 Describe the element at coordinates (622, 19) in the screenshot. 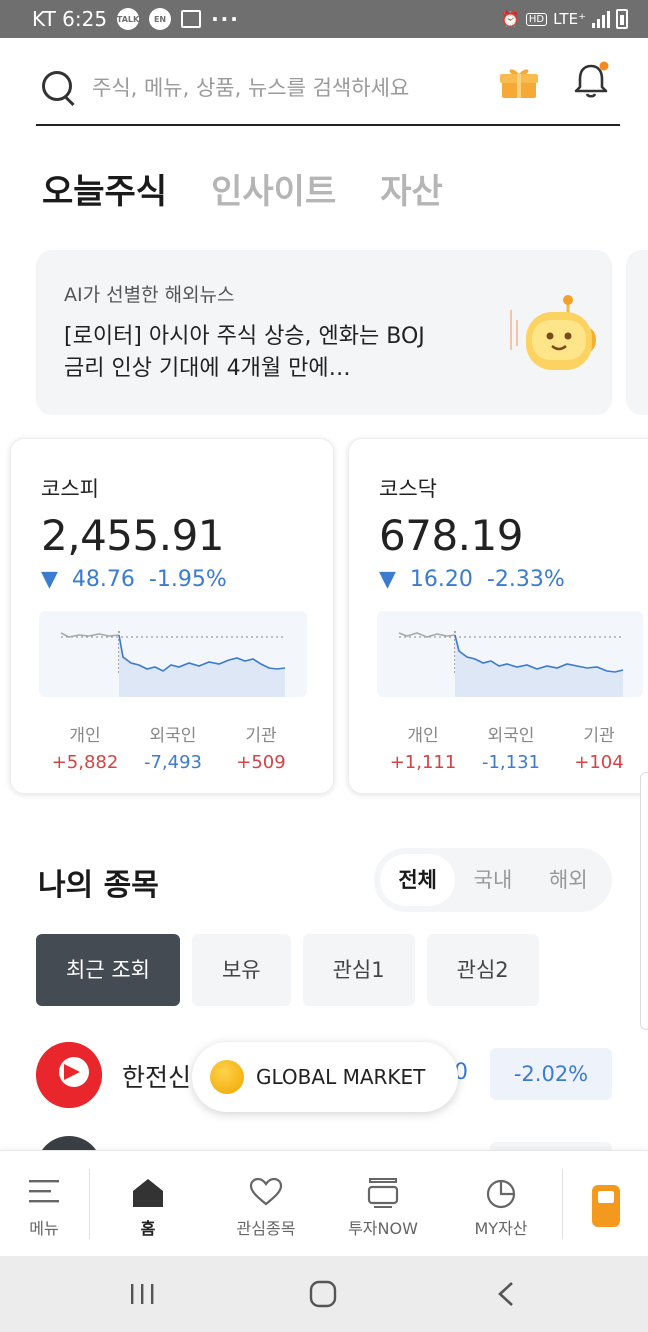

I see `battery-icon` at that location.